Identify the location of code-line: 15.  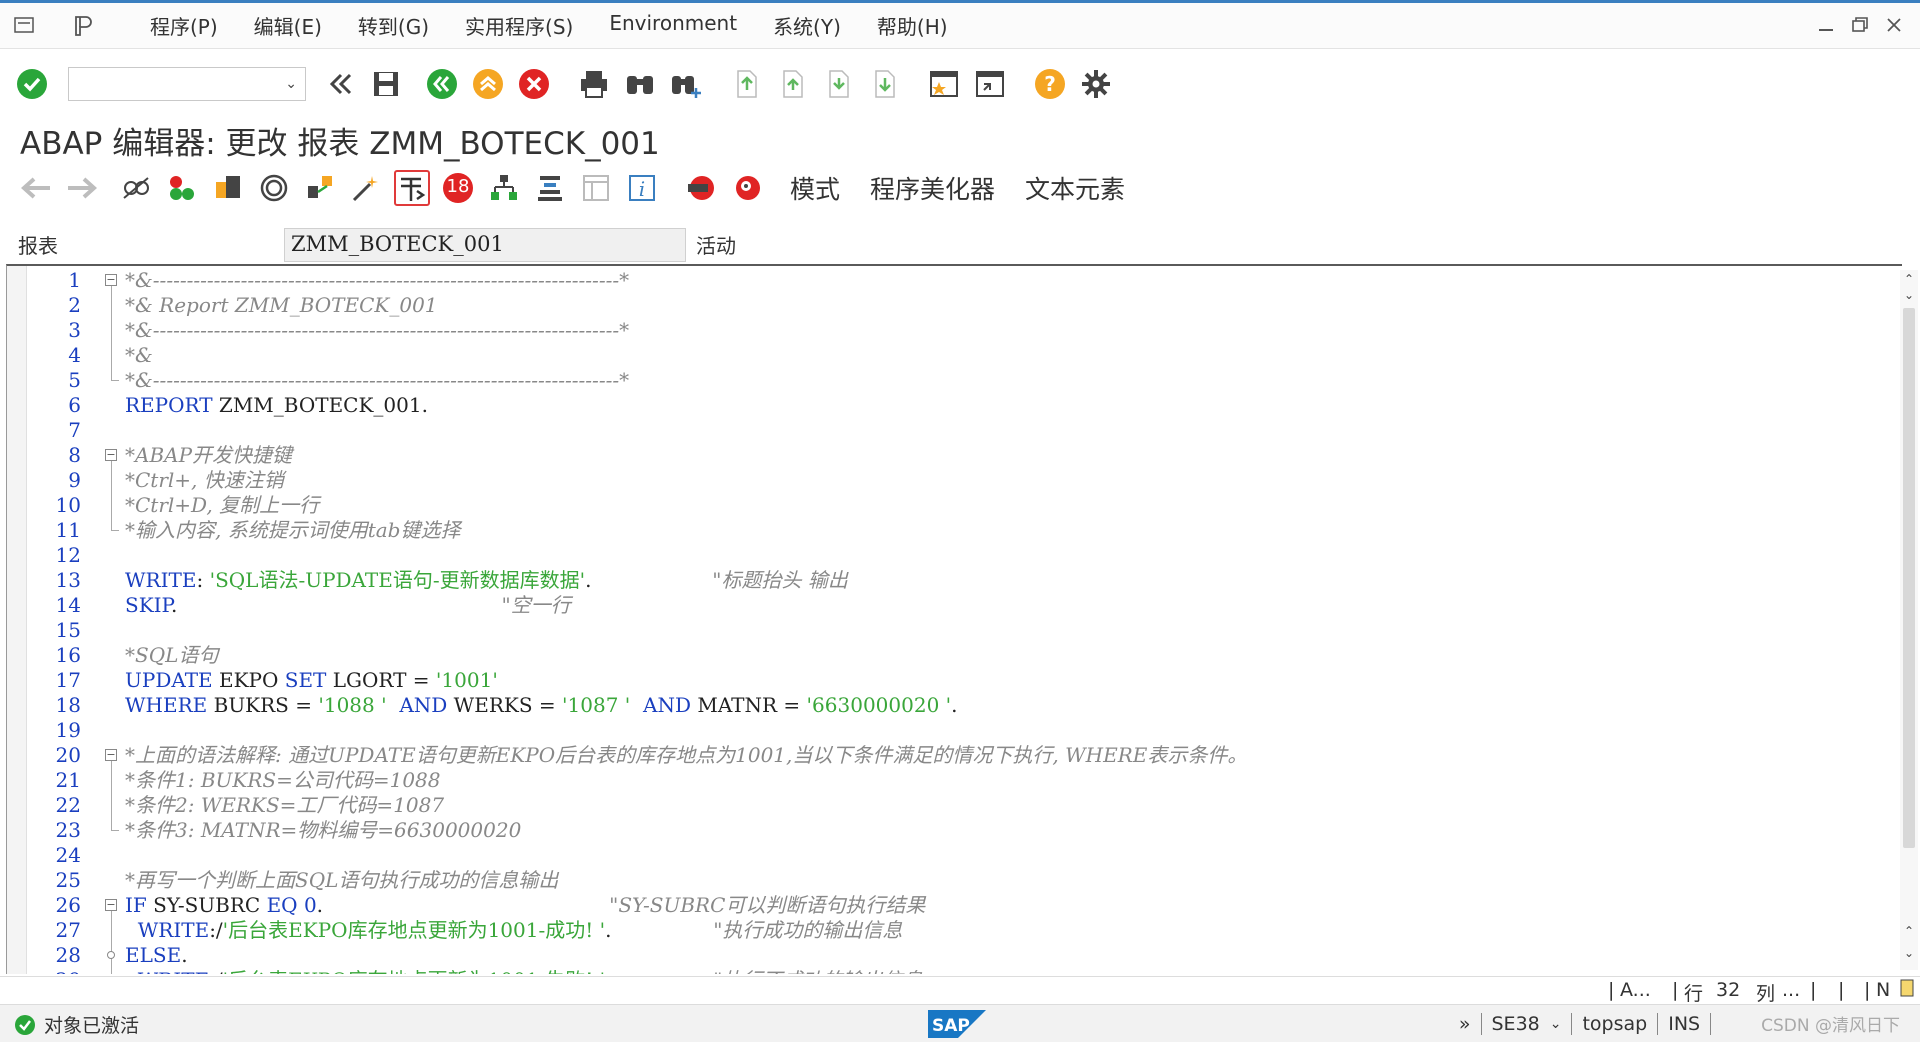
(952, 630).